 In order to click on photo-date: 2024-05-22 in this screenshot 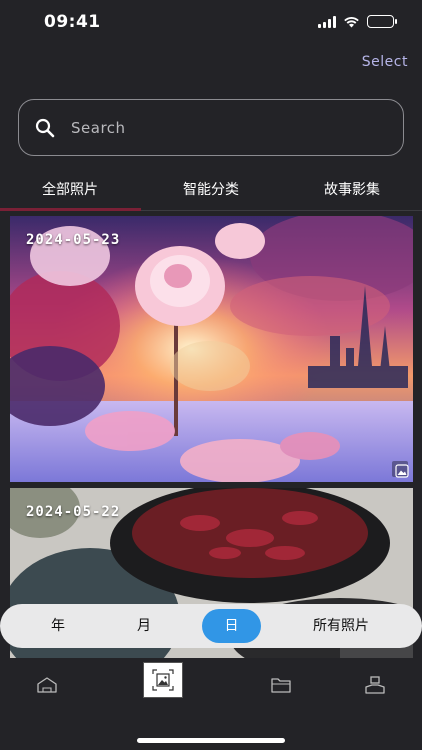, I will do `click(73, 512)`.